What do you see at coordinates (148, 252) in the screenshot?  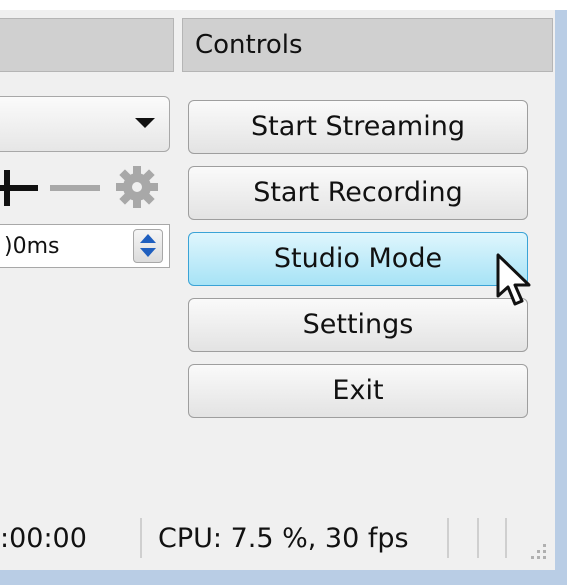 I see `arrow-down-icon` at bounding box center [148, 252].